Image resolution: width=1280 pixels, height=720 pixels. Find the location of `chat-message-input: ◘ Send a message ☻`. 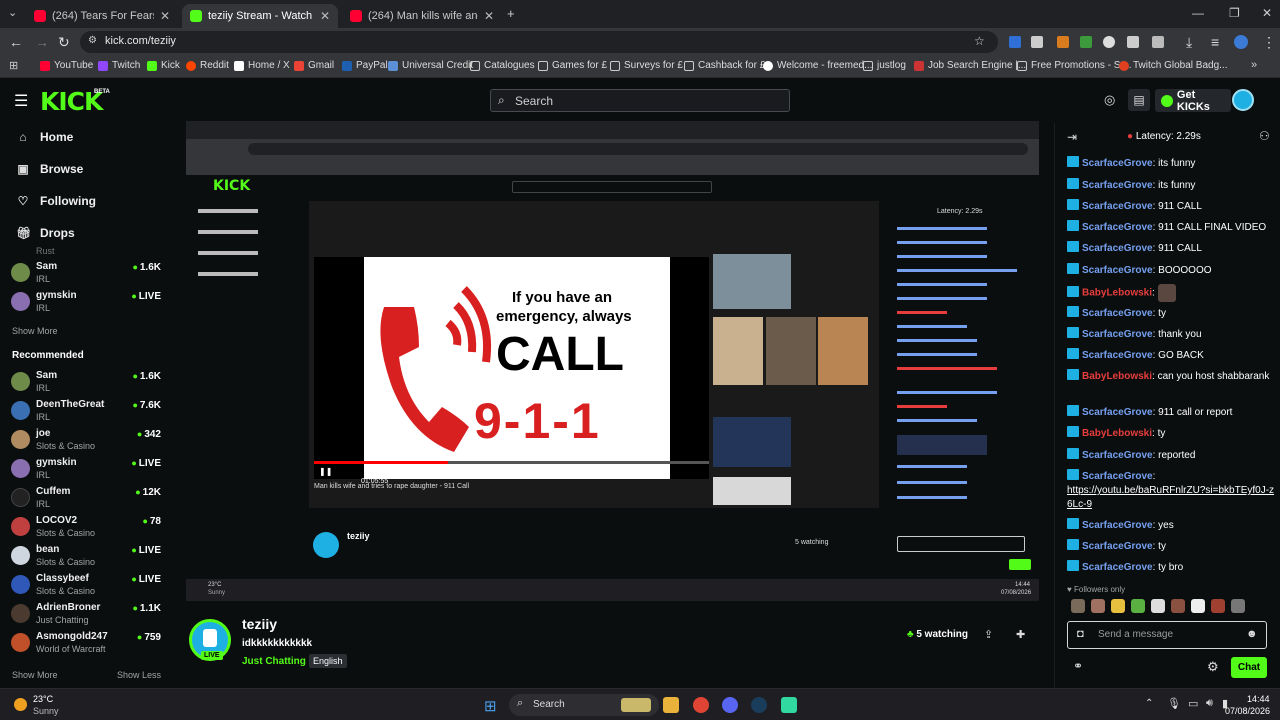

chat-message-input: ◘ Send a message ☻ is located at coordinates (1167, 635).